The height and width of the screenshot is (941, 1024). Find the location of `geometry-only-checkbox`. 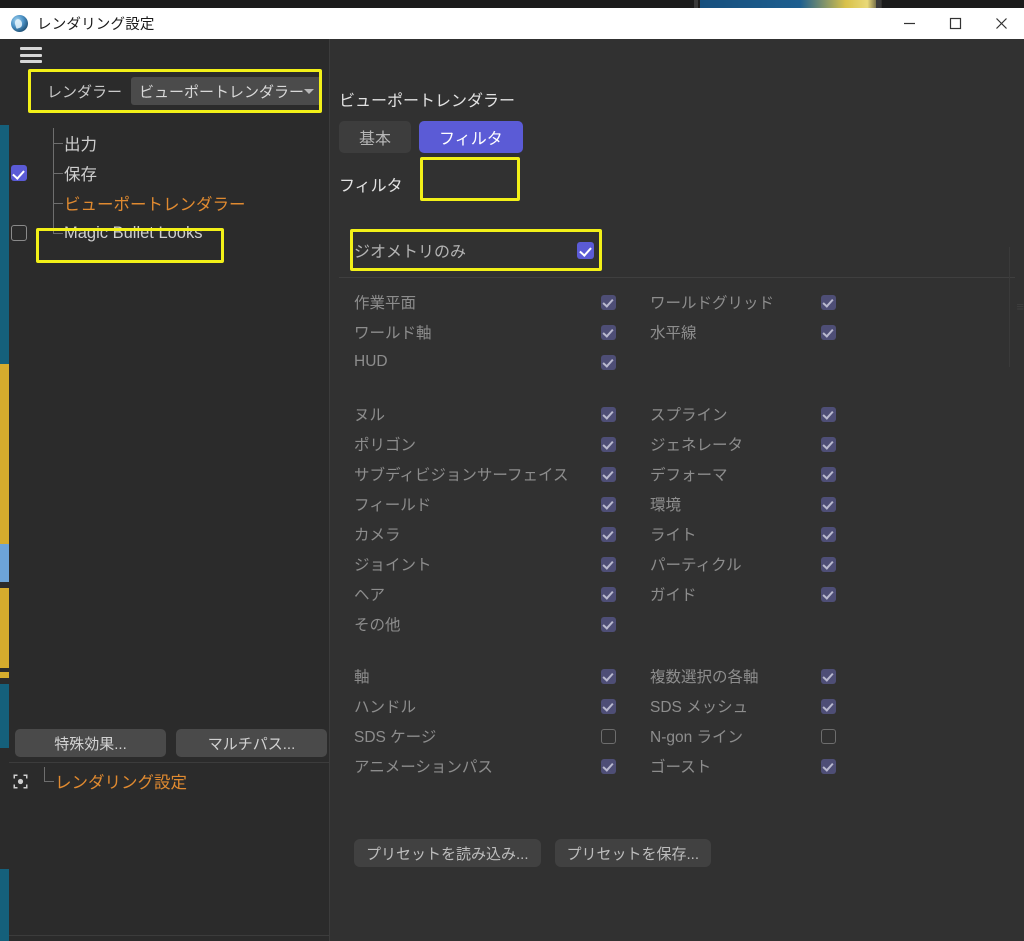

geometry-only-checkbox is located at coordinates (585, 250).